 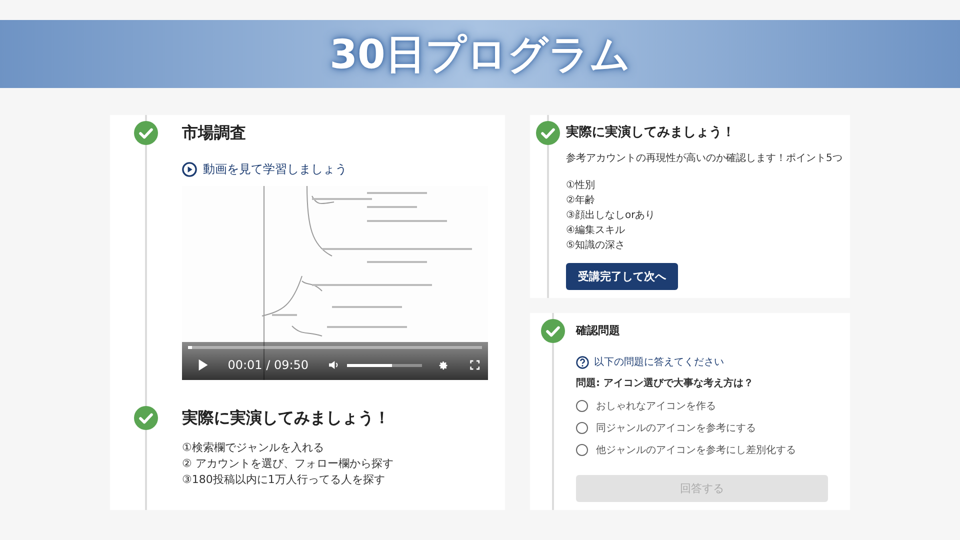 I want to click on point-text: ②年齢, so click(x=581, y=201).